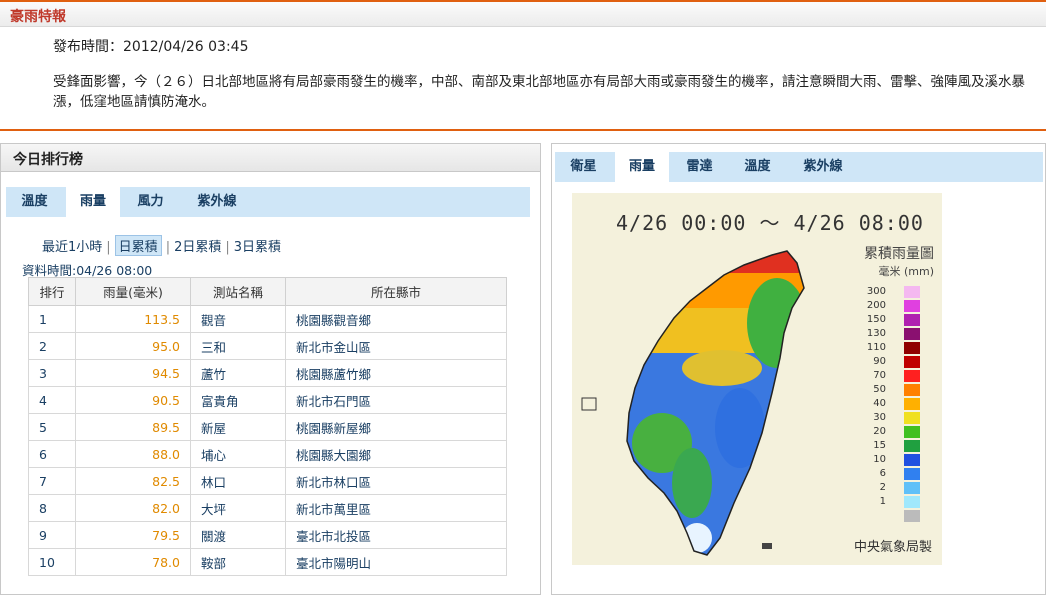  What do you see at coordinates (396, 400) in the screenshot?
I see `city-link: 新北市石門區` at bounding box center [396, 400].